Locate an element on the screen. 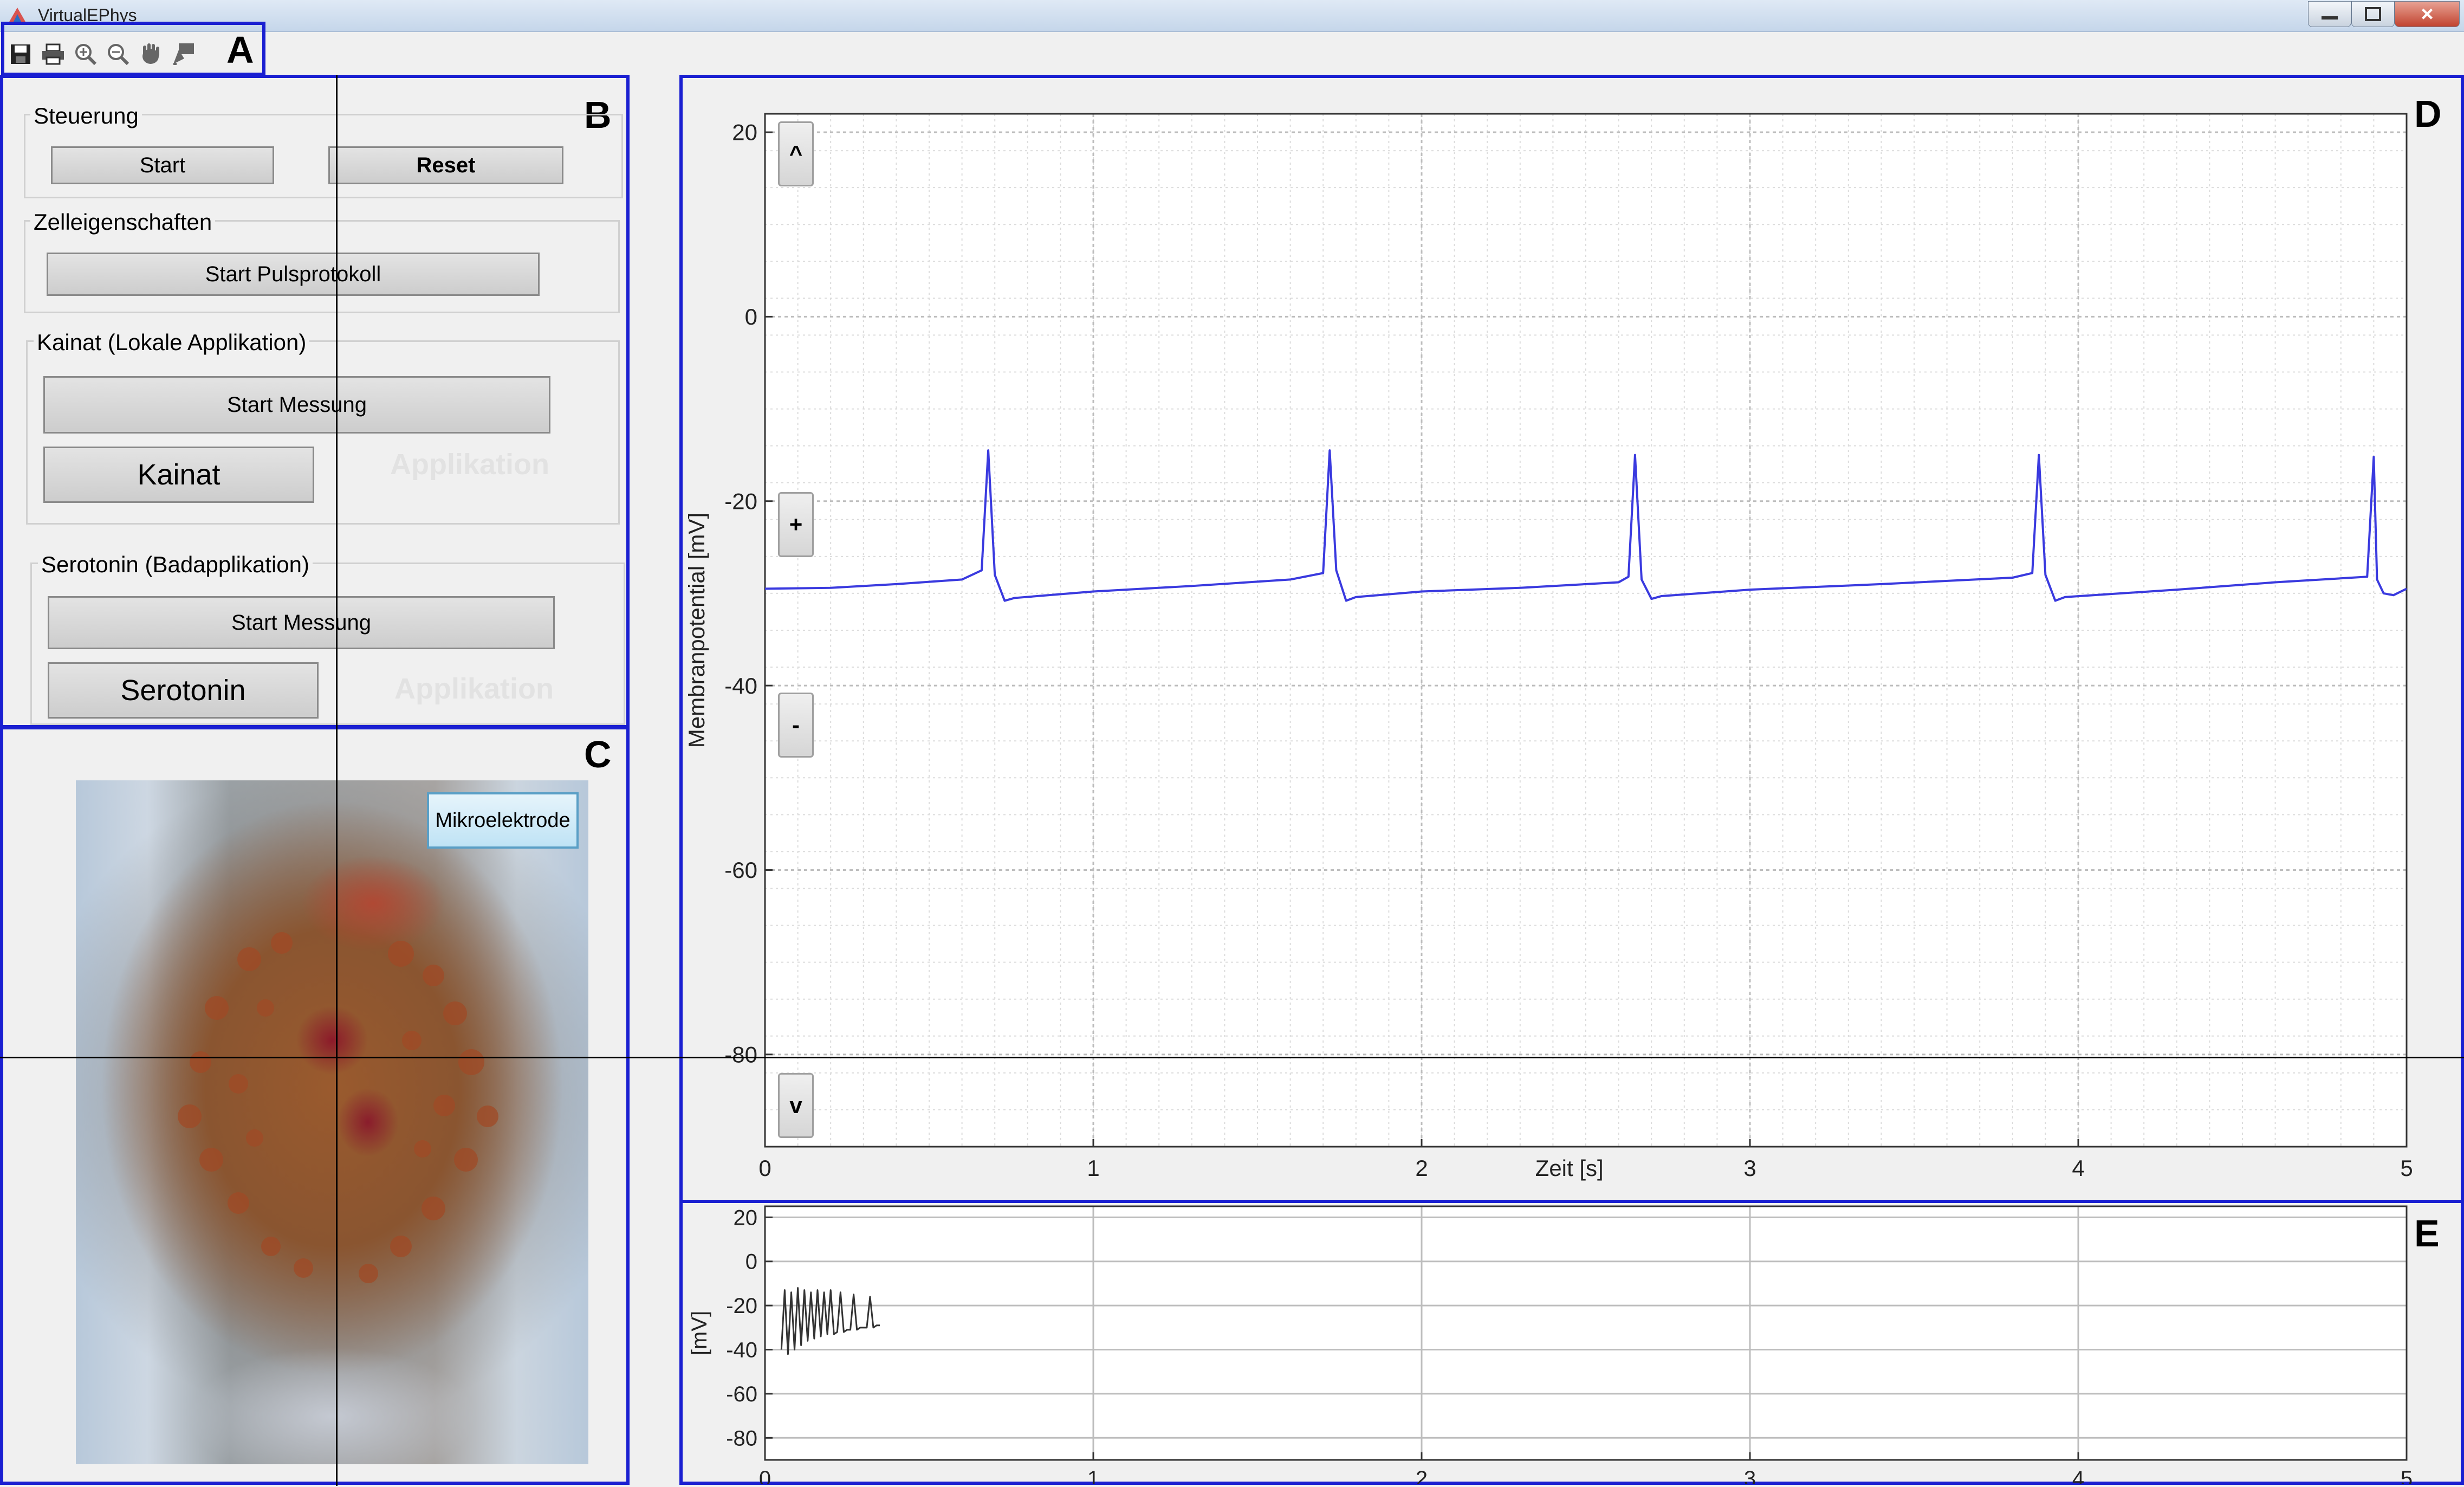 The width and height of the screenshot is (2464, 1487). serotonin-apply-button: Serotonin is located at coordinates (183, 690).